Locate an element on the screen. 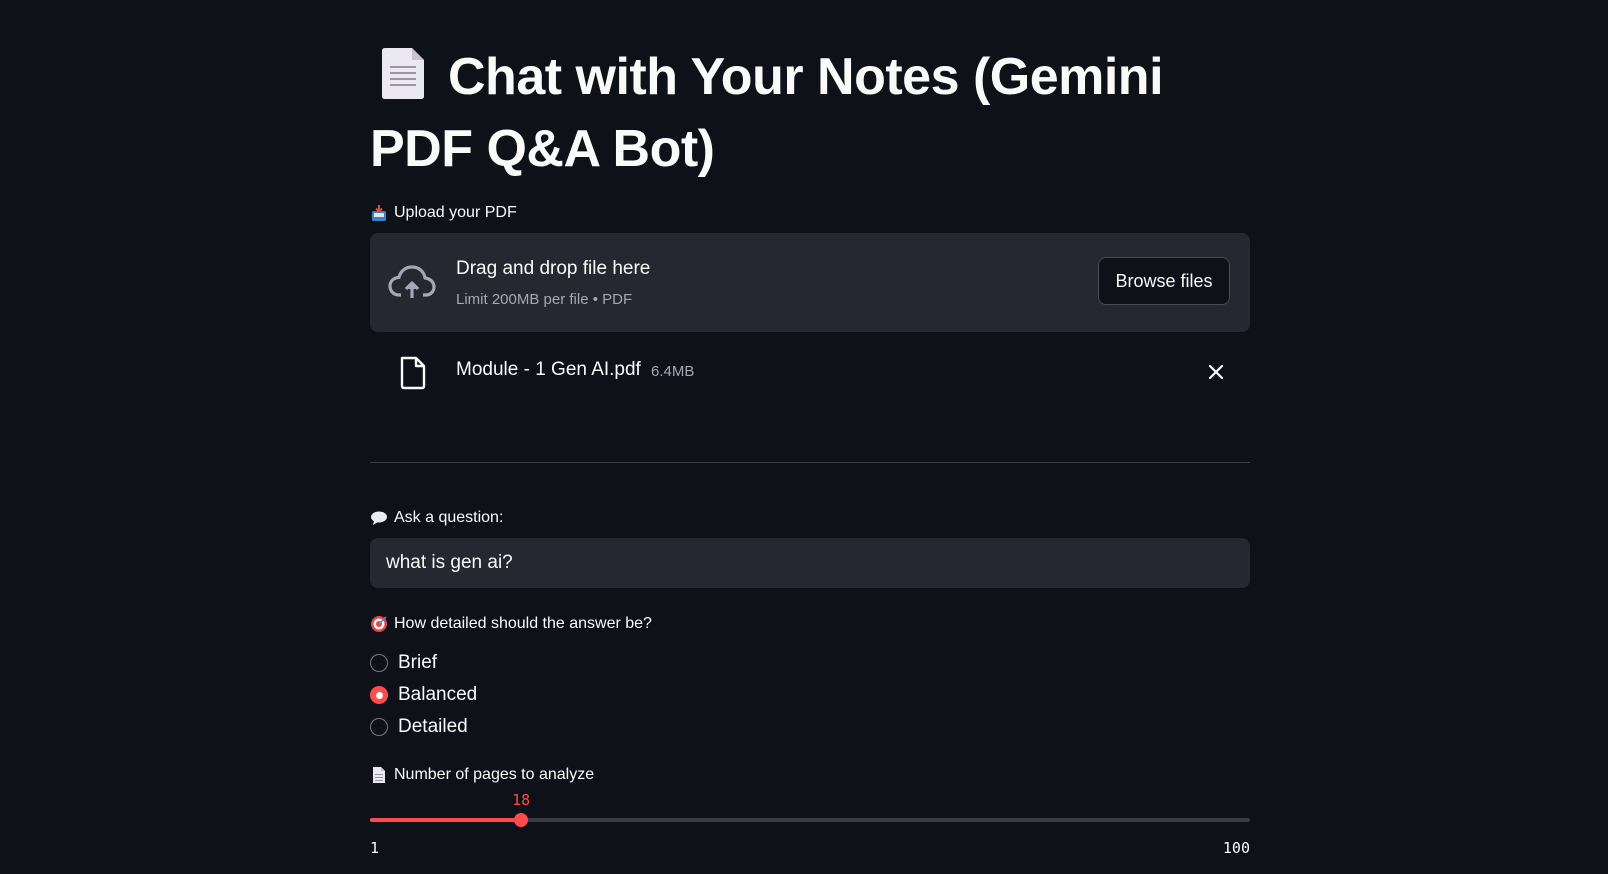 This screenshot has height=874, width=1608. radio-option-brief: Brief is located at coordinates (423, 663).